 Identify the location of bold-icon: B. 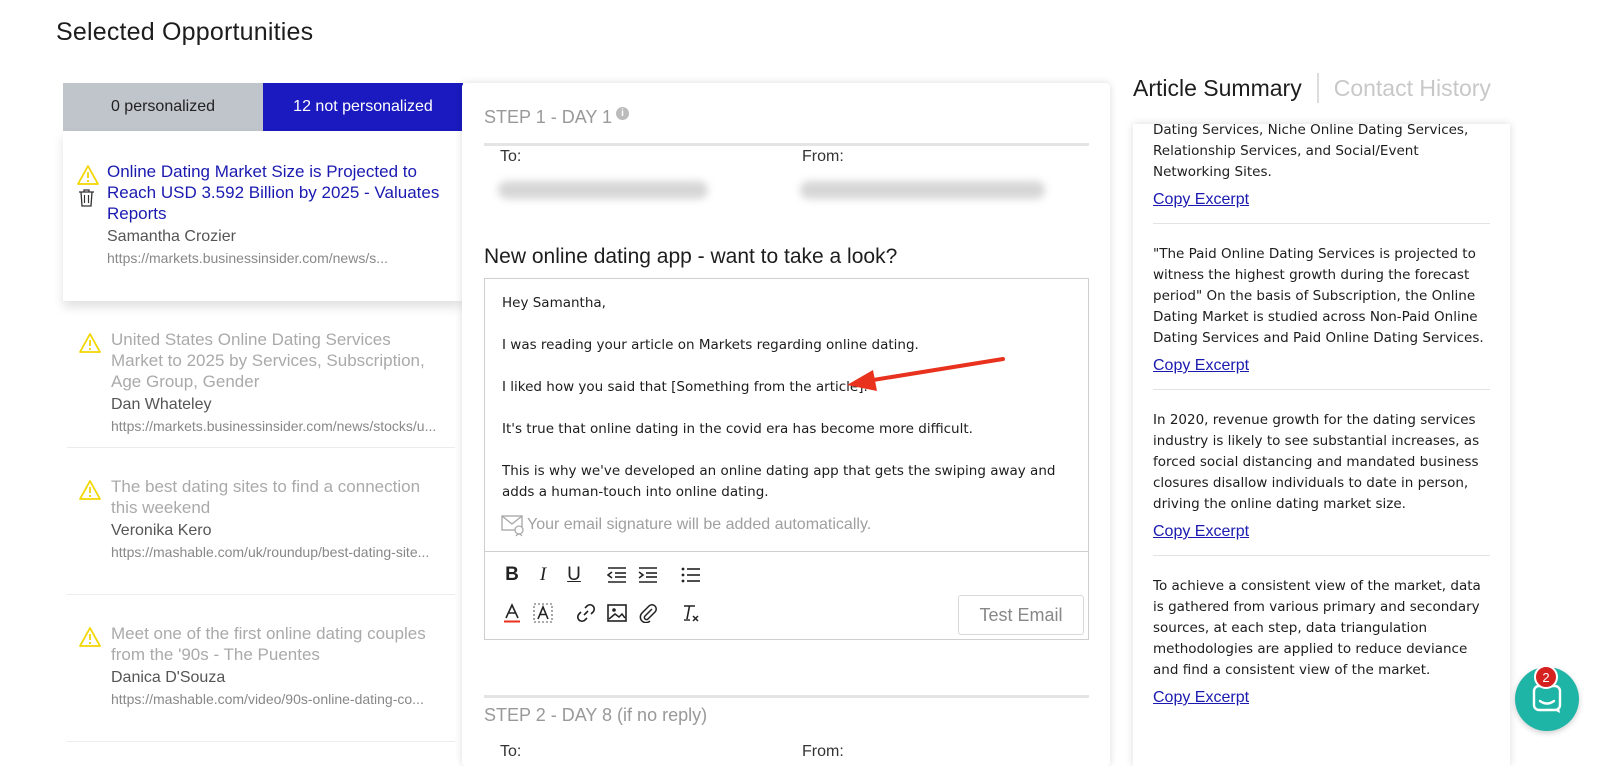
(512, 575).